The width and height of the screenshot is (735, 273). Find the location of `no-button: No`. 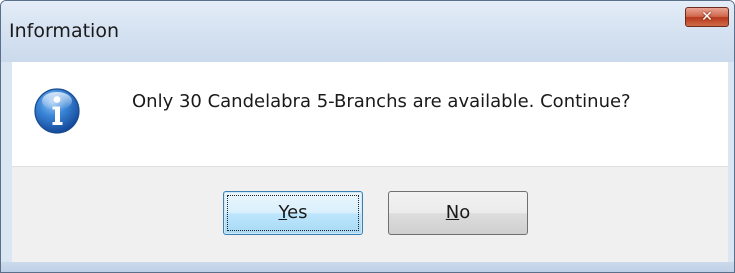

no-button: No is located at coordinates (458, 213).